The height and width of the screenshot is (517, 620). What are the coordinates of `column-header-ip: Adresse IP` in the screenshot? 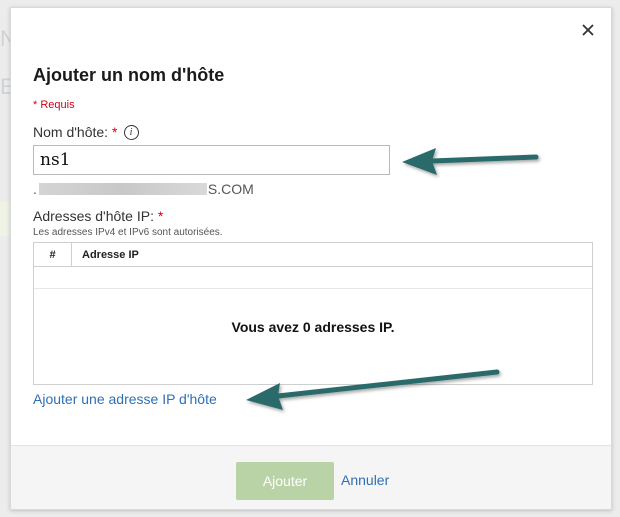 It's located at (110, 254).